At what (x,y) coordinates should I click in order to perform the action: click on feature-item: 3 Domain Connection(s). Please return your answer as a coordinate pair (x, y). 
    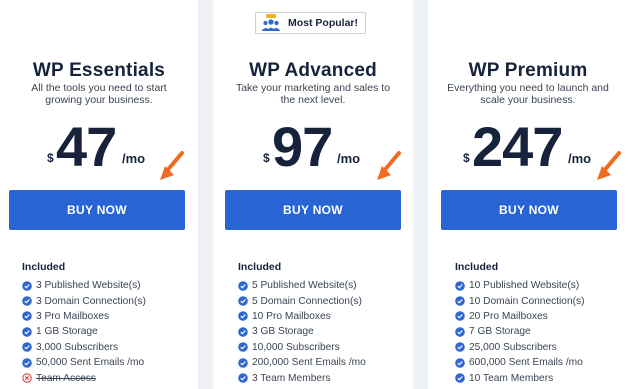
    Looking at the image, I should click on (84, 300).